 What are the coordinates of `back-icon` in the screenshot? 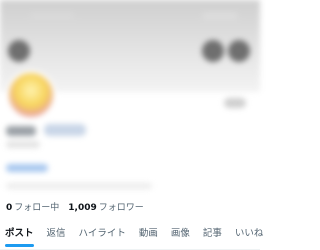 It's located at (19, 51).